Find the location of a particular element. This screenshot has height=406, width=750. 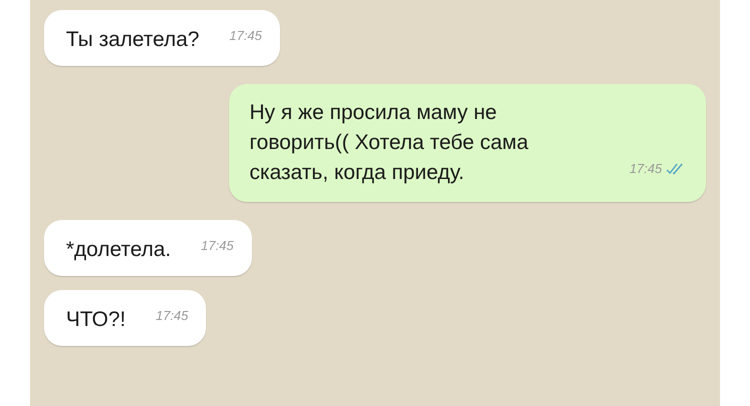

double-check-icon is located at coordinates (675, 169).